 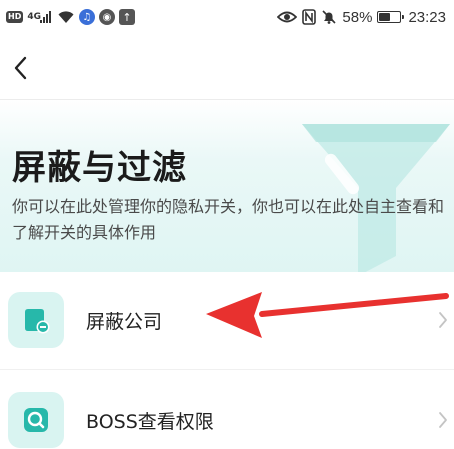 What do you see at coordinates (87, 17) in the screenshot?
I see `music-icon: ♫` at bounding box center [87, 17].